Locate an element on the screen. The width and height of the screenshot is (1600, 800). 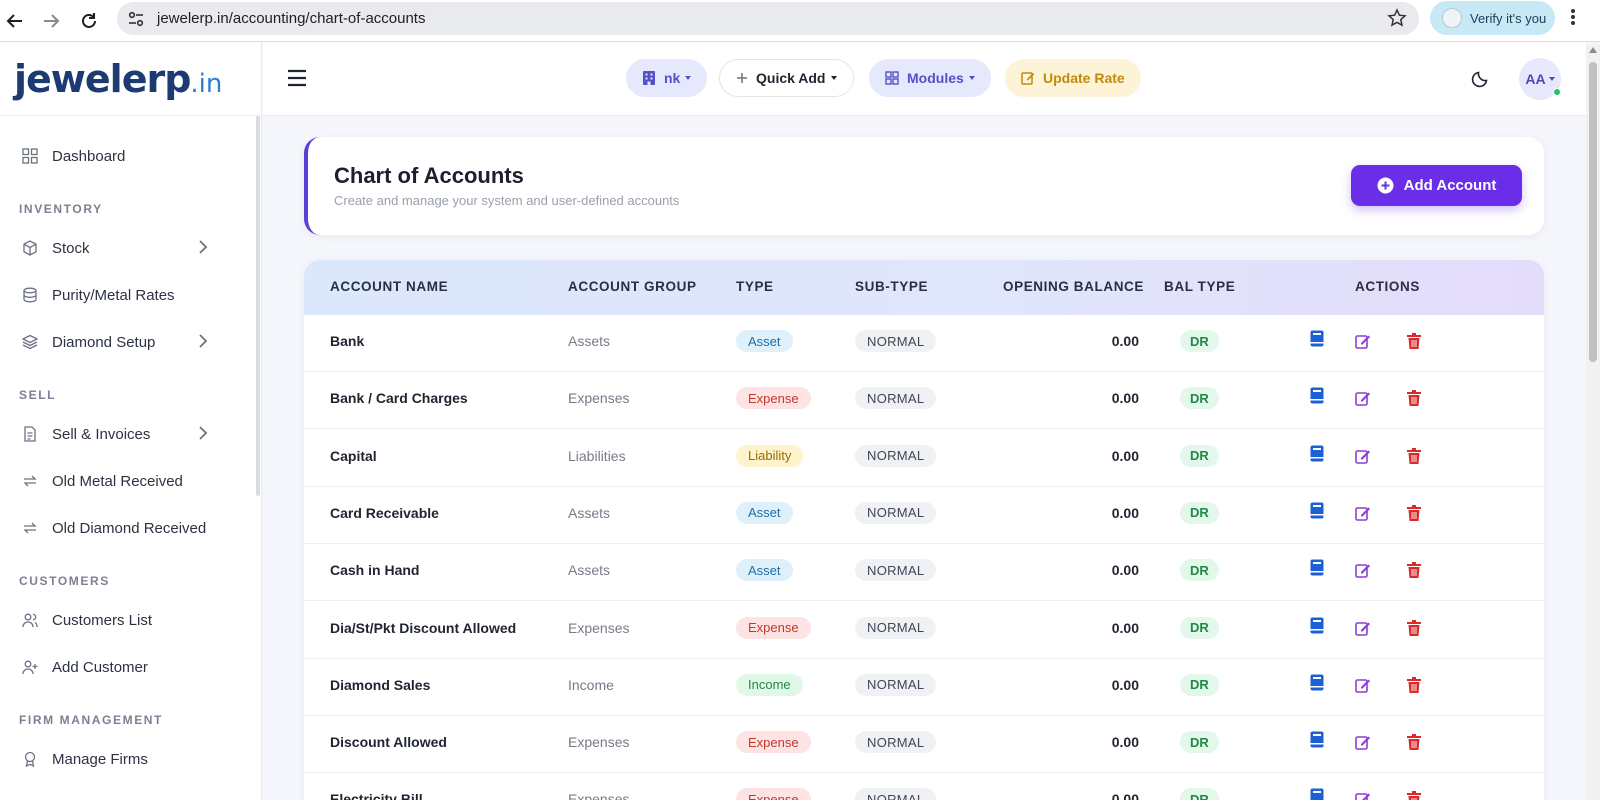
trash-icon is located at coordinates (1414, 627).